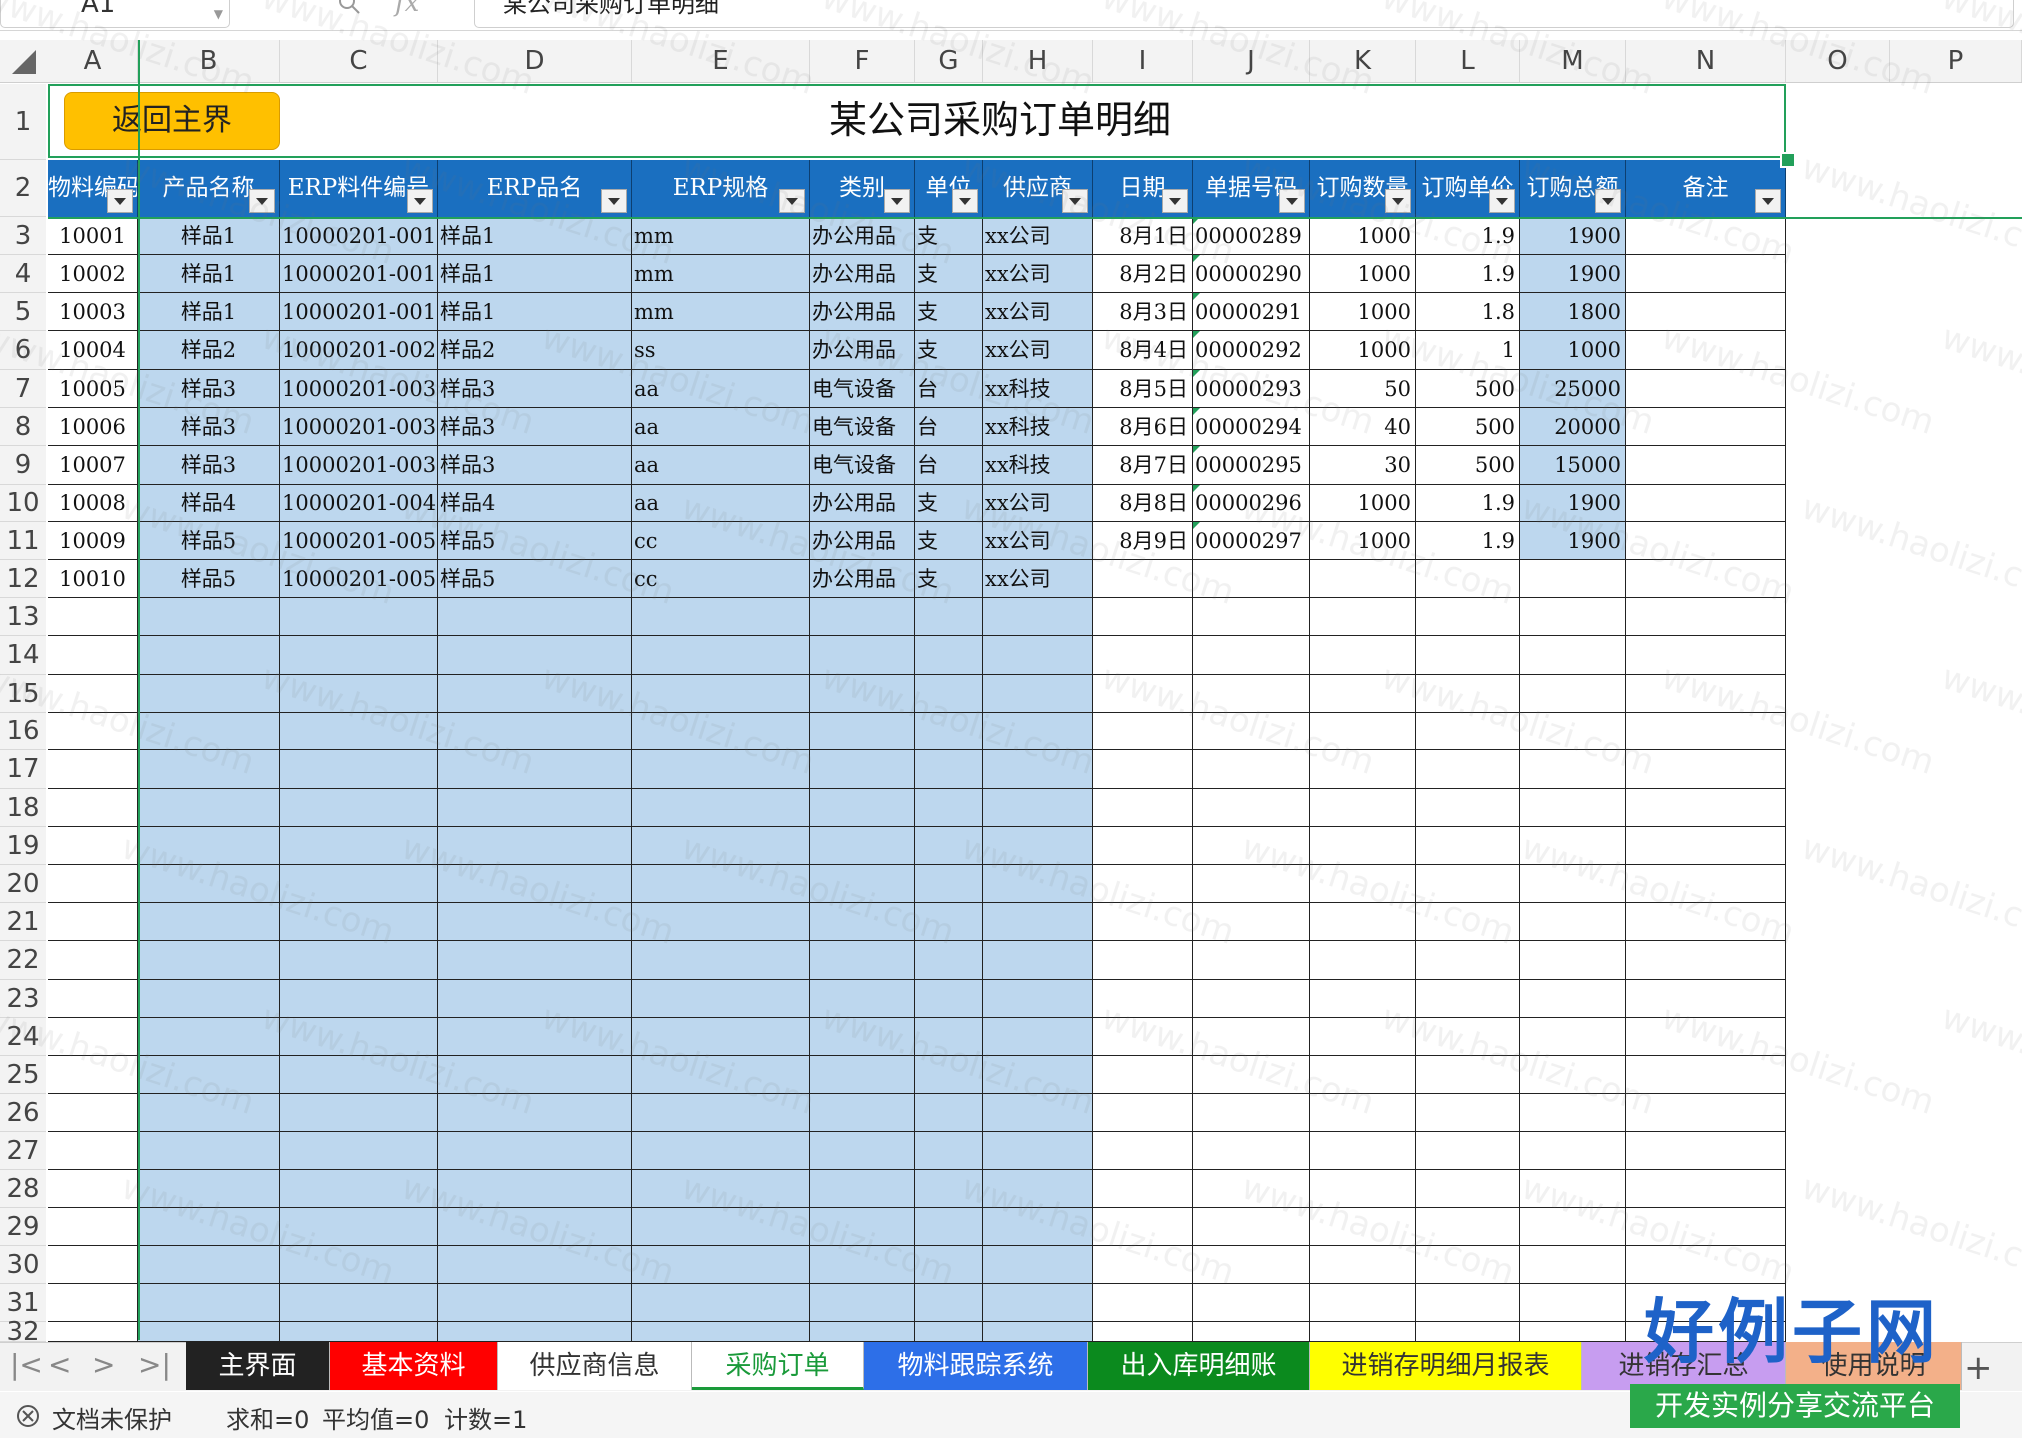 The height and width of the screenshot is (1438, 2022). What do you see at coordinates (23, 1265) in the screenshot?
I see `row-header-30: 30` at bounding box center [23, 1265].